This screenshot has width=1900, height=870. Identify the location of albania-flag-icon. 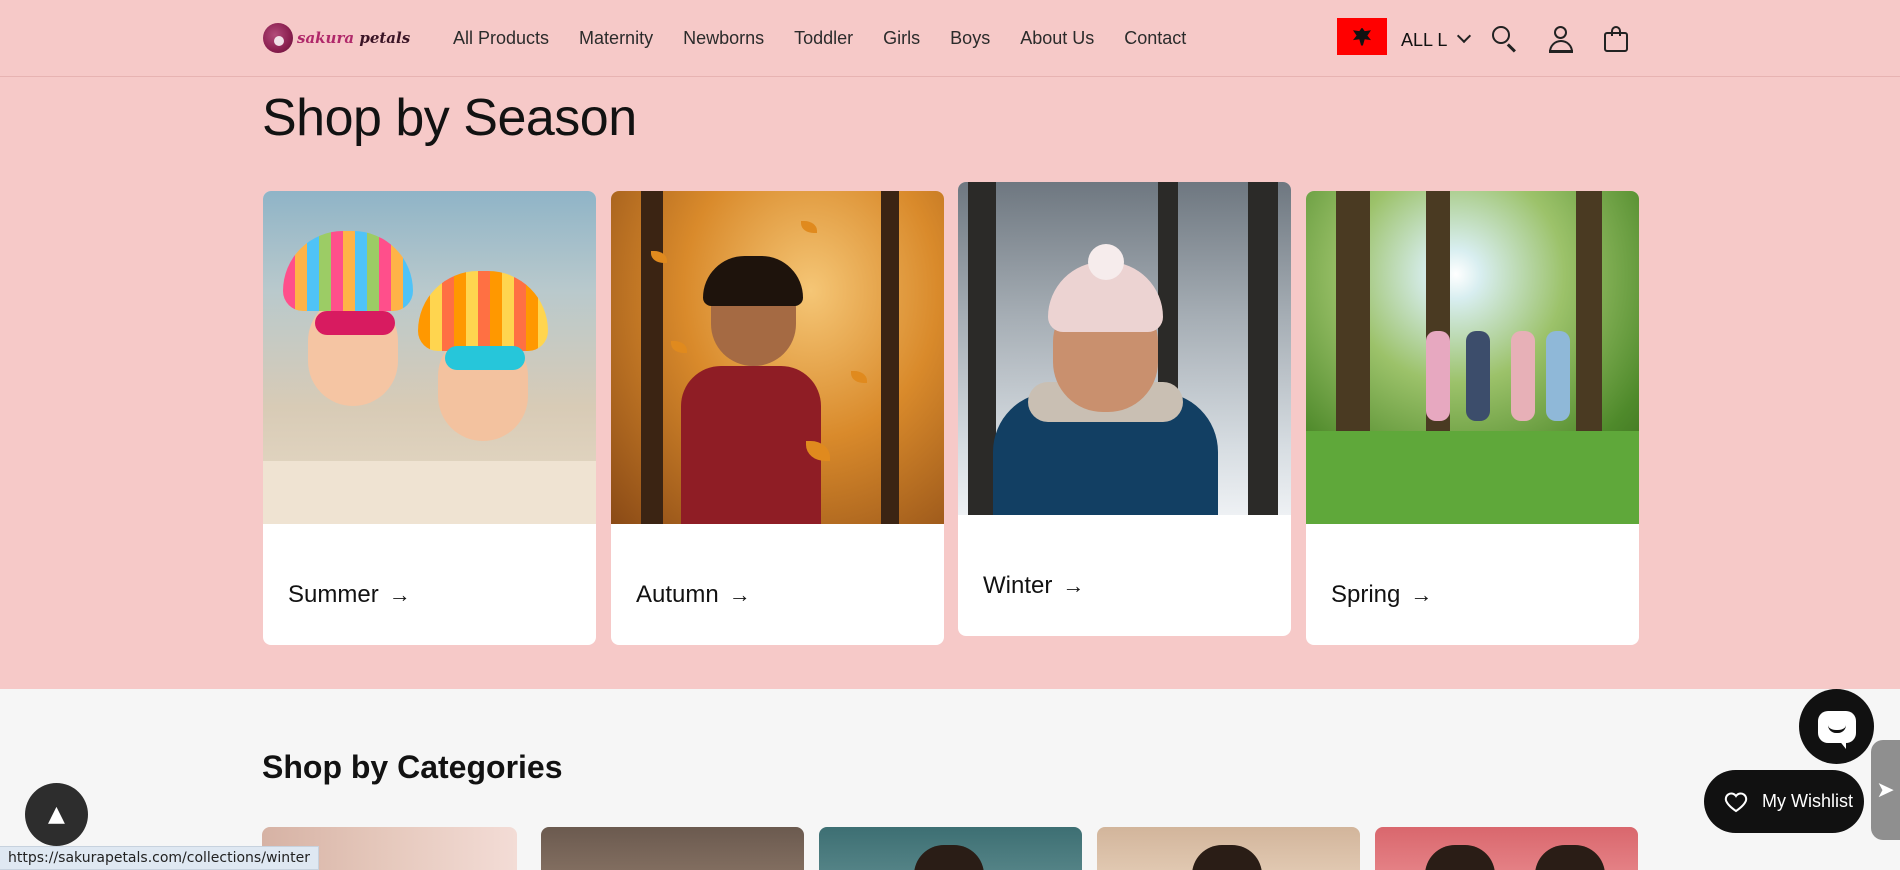
(1362, 36).